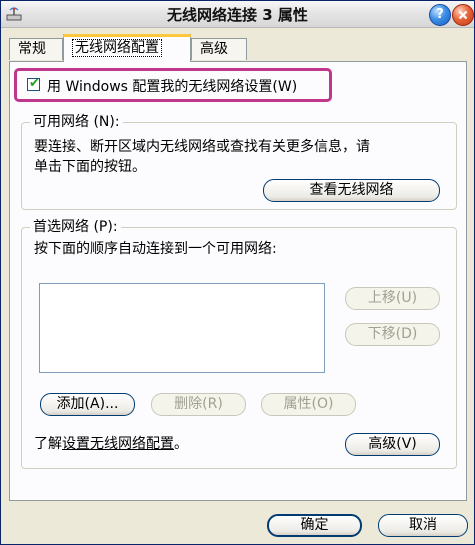 The width and height of the screenshot is (475, 545). I want to click on window-title: 无线网络连接 3 属性, so click(237, 15).